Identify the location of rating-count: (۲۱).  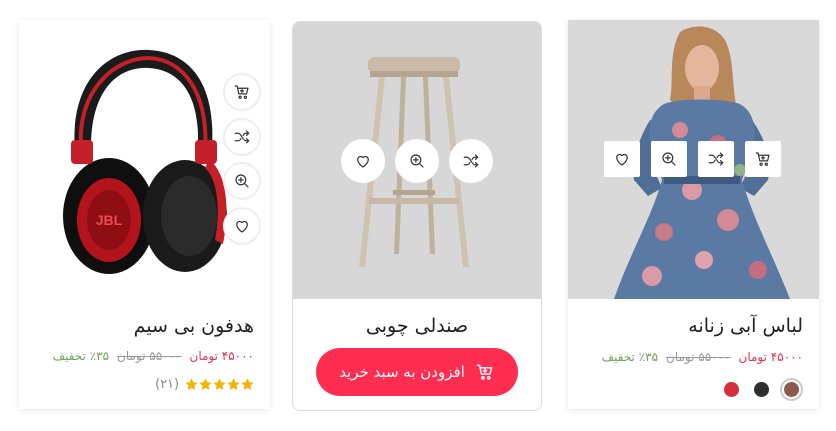
(167, 384).